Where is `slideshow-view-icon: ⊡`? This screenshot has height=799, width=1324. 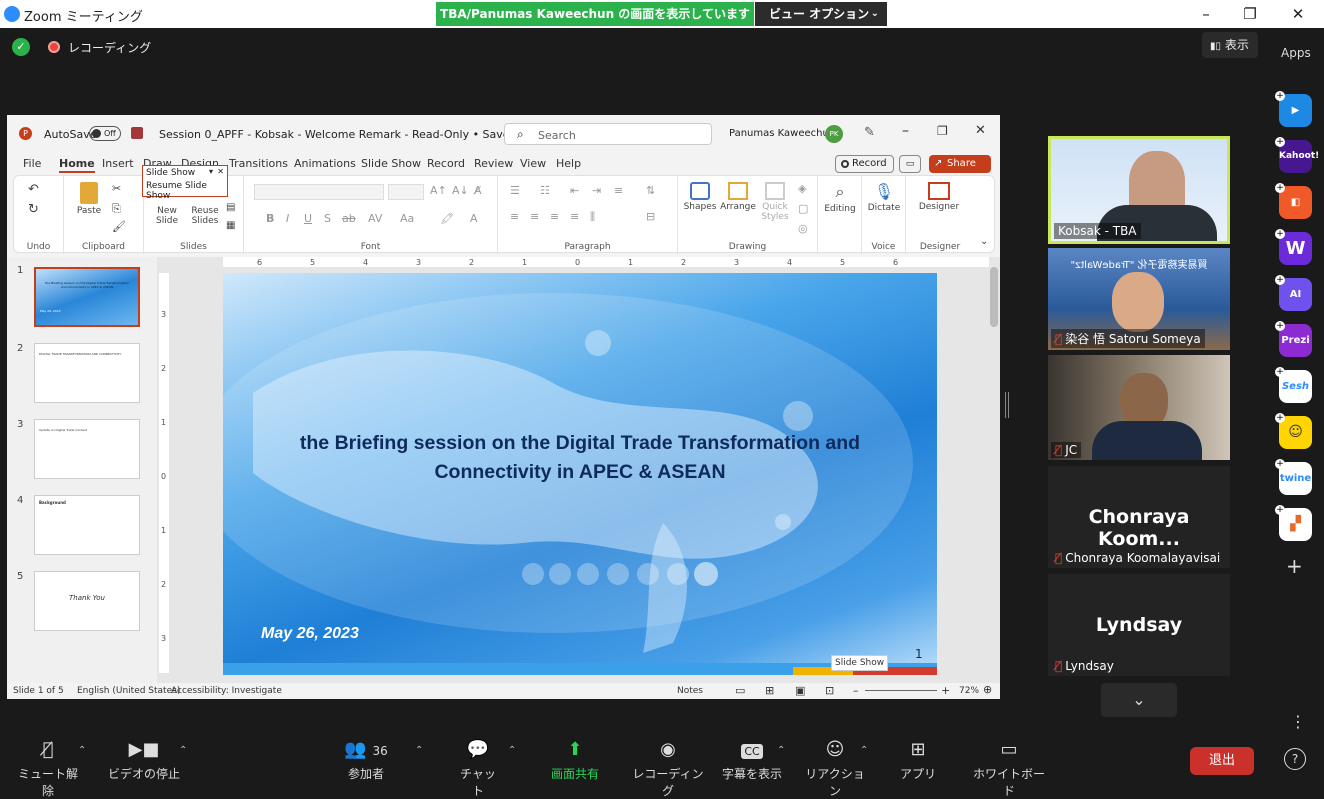 slideshow-view-icon: ⊡ is located at coordinates (829, 690).